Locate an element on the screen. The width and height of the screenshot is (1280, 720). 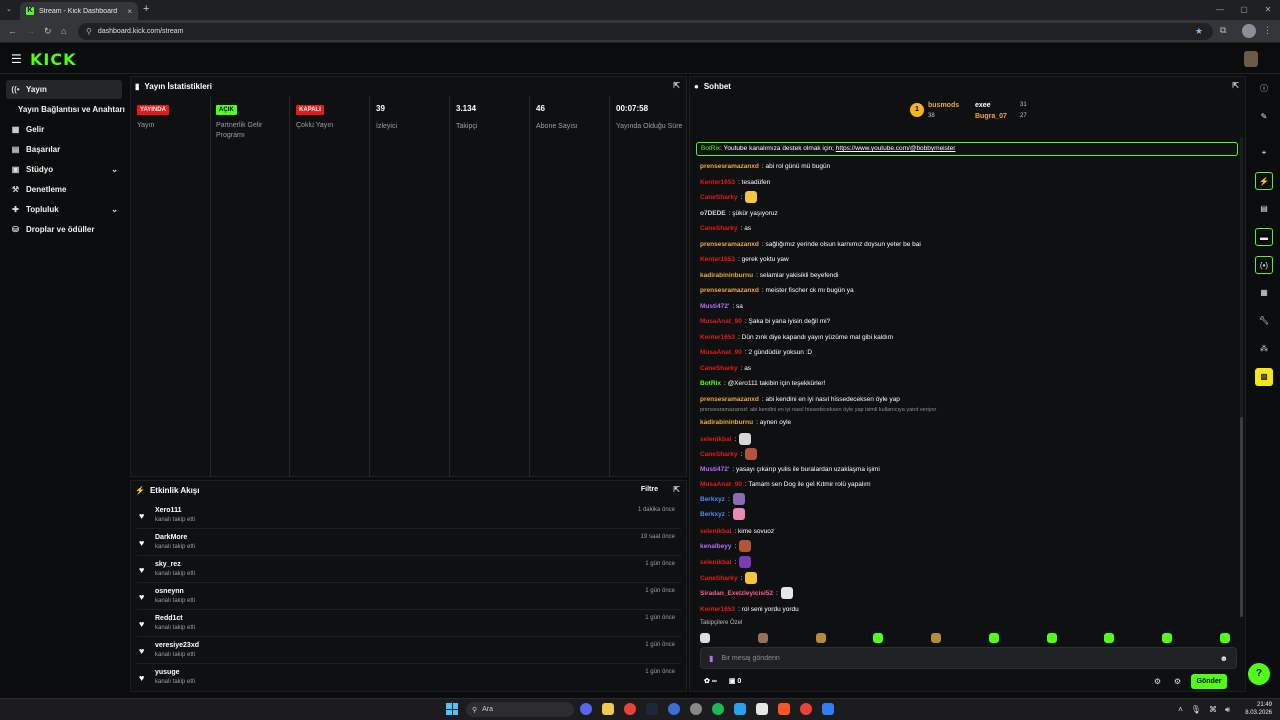
leaderboard-first-name: busmods is located at coordinates (943, 105).